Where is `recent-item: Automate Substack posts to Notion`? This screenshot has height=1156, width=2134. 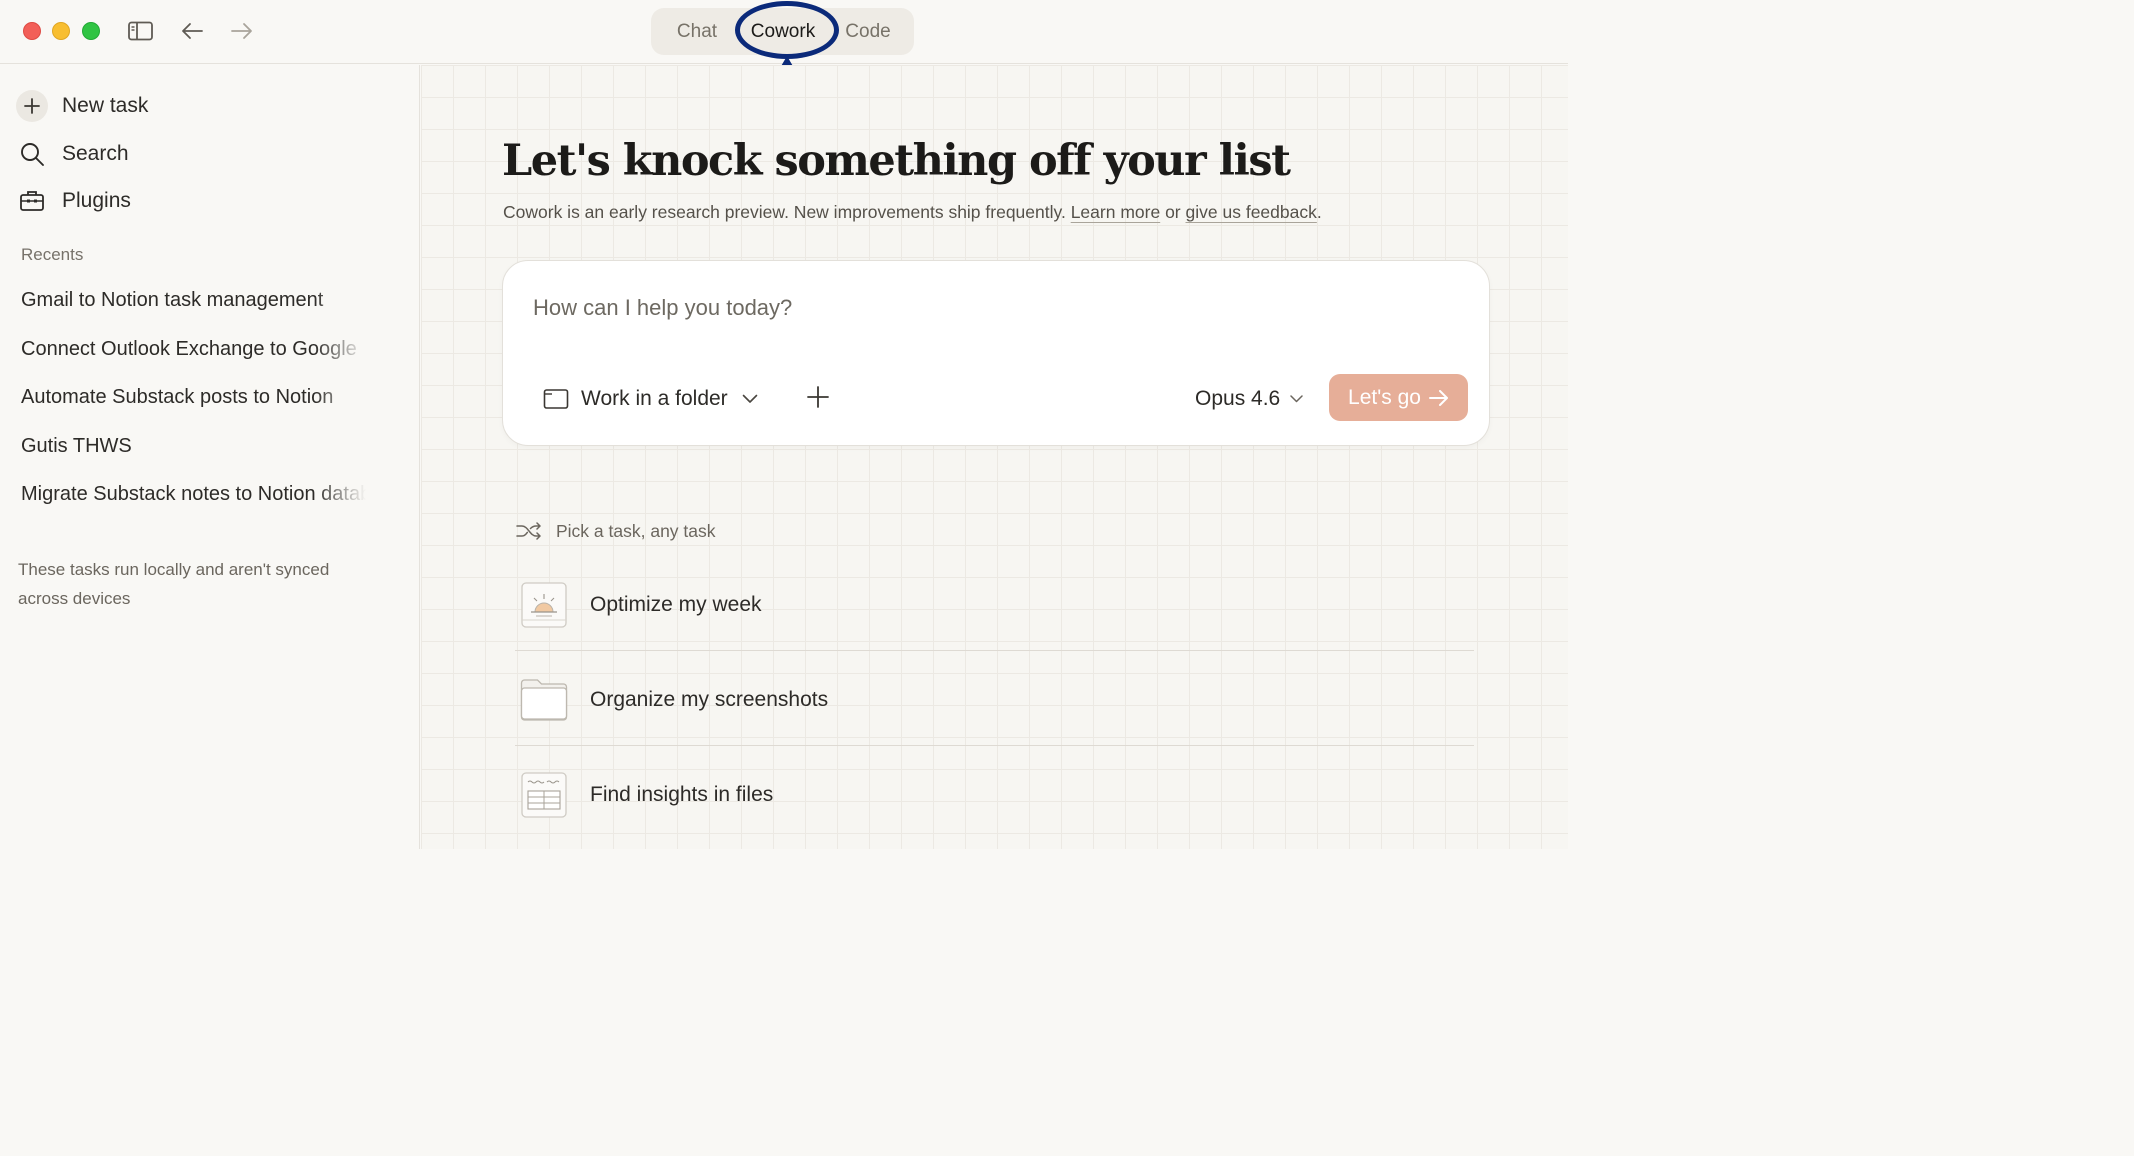 recent-item: Automate Substack posts to Notion is located at coordinates (193, 397).